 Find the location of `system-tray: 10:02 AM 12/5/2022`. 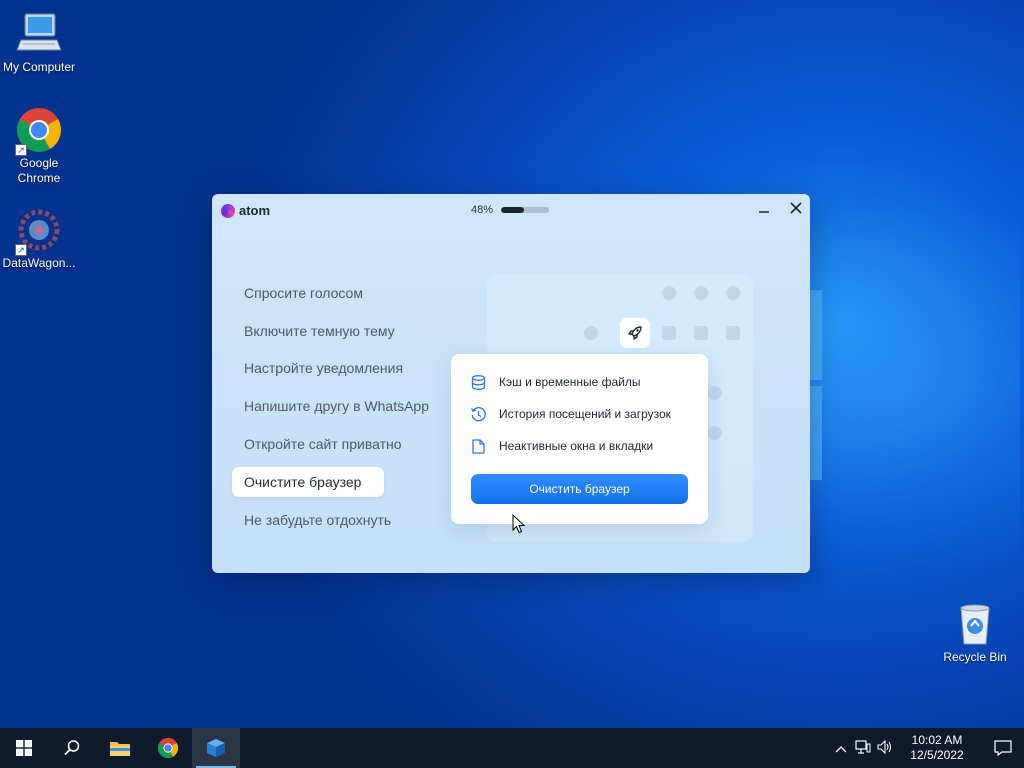

system-tray: 10:02 AM 12/5/2022 is located at coordinates (927, 748).